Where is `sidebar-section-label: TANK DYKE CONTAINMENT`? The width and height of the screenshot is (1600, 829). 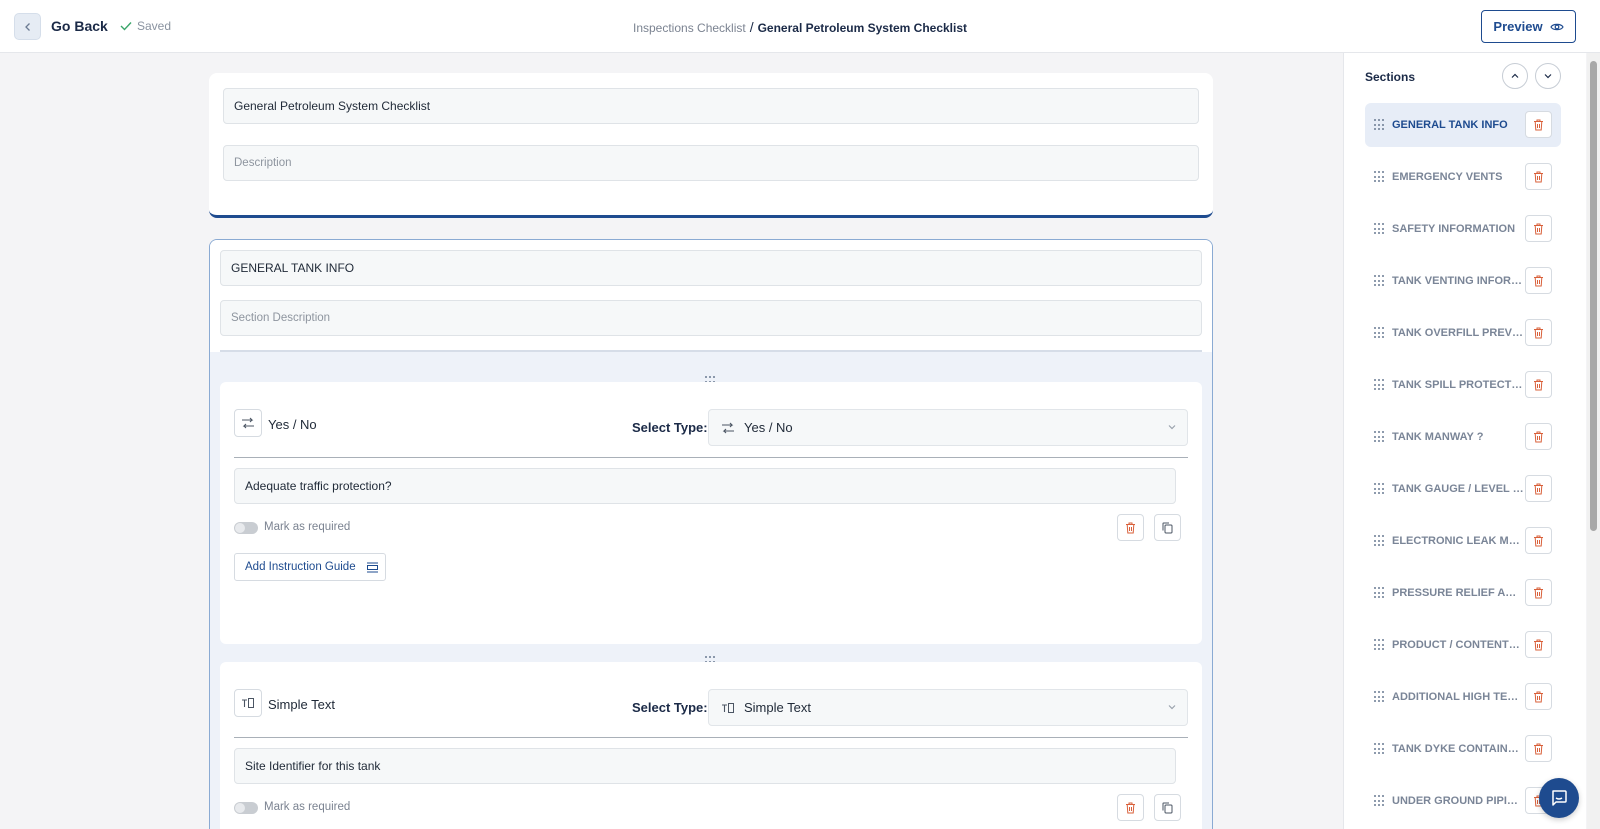 sidebar-section-label: TANK DYKE CONTAINMENT is located at coordinates (1458, 749).